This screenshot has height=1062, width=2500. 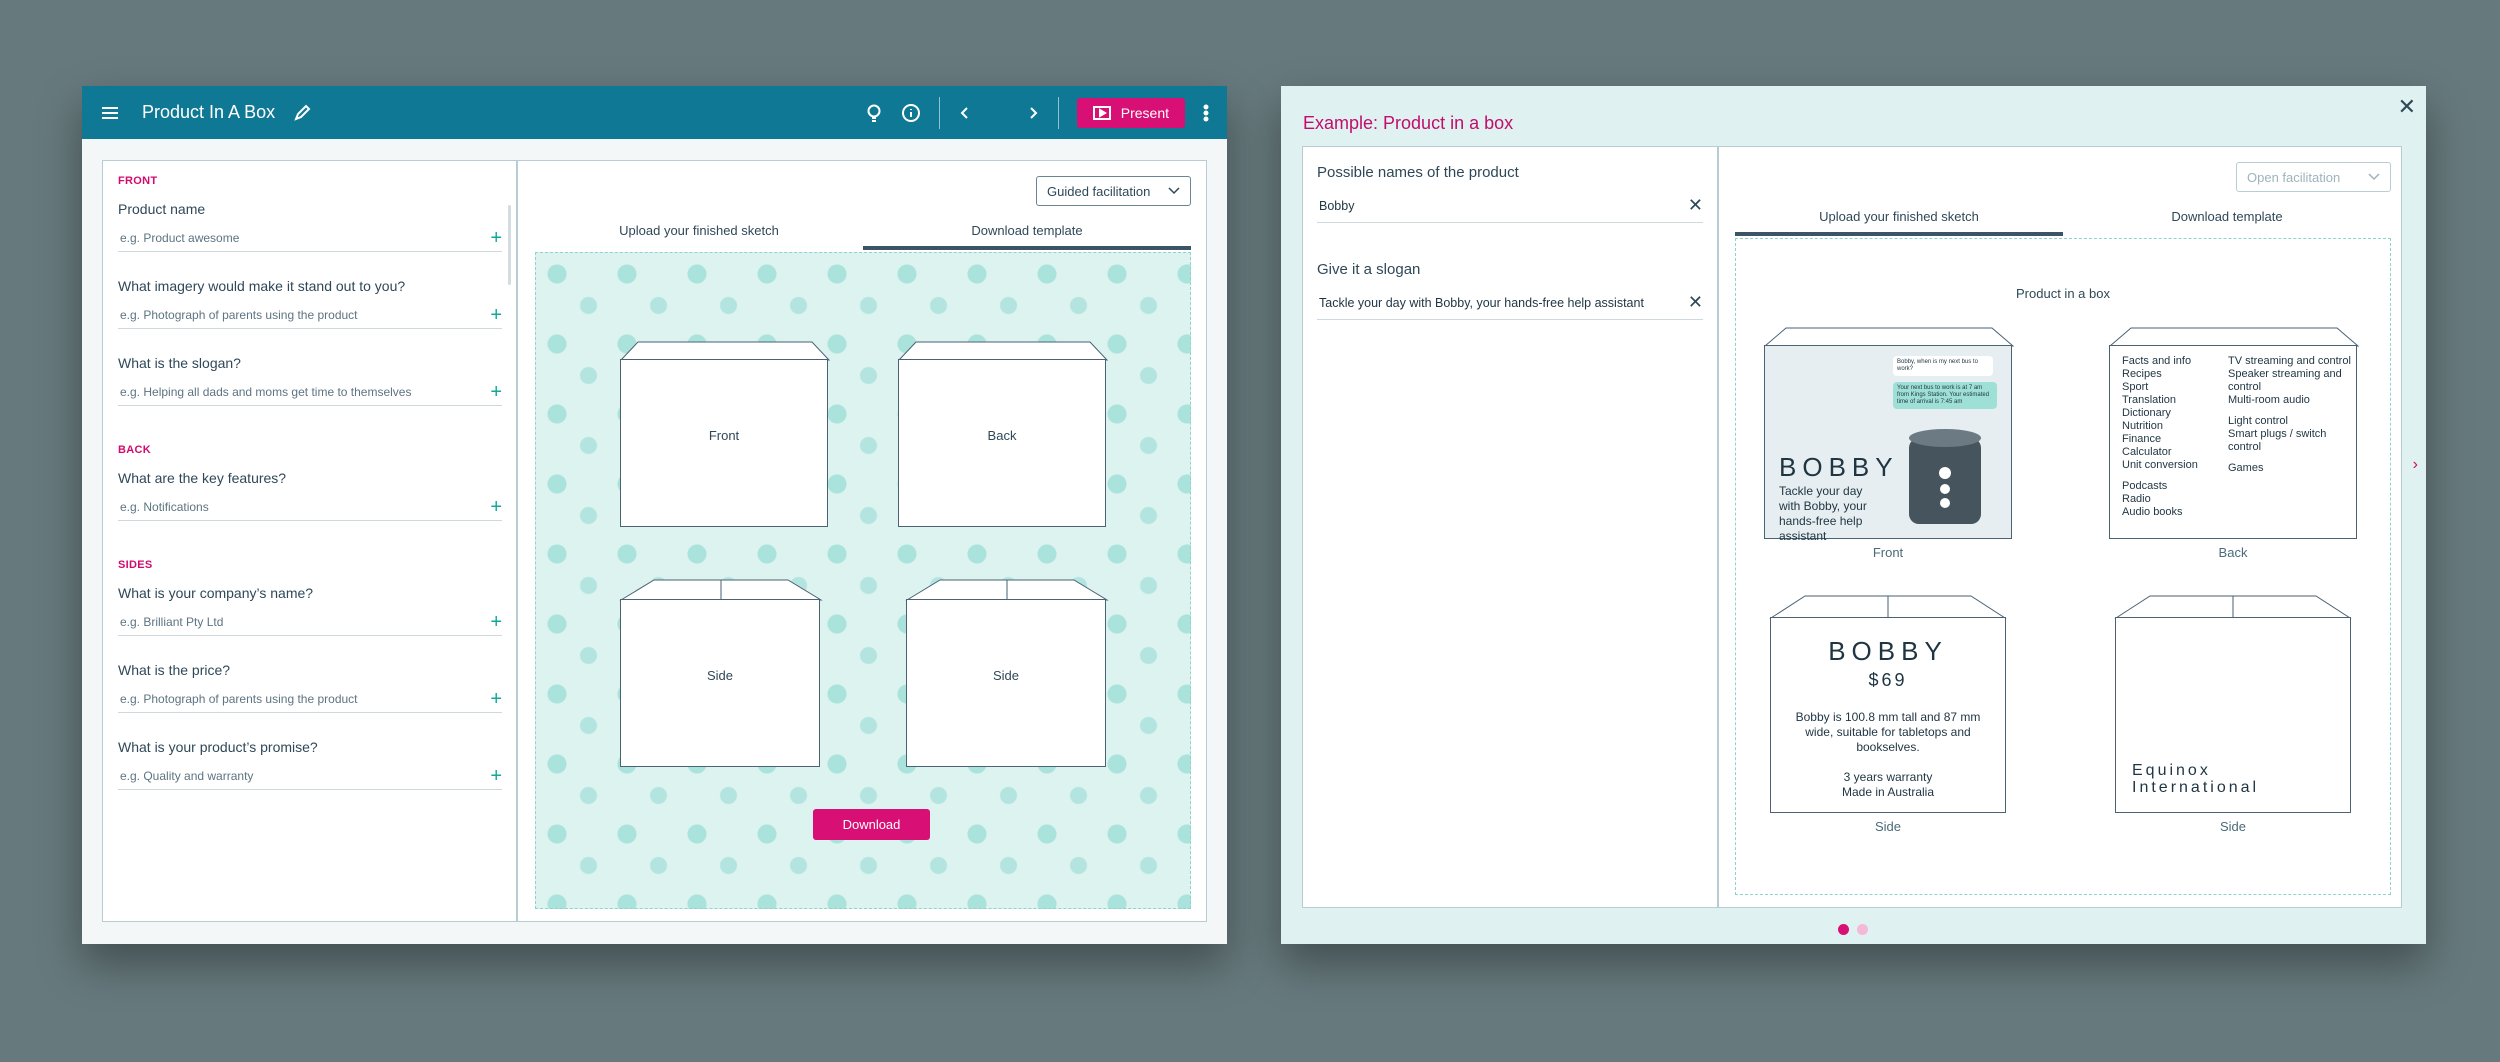 I want to click on side-made: Made in Australia, so click(x=1888, y=792).